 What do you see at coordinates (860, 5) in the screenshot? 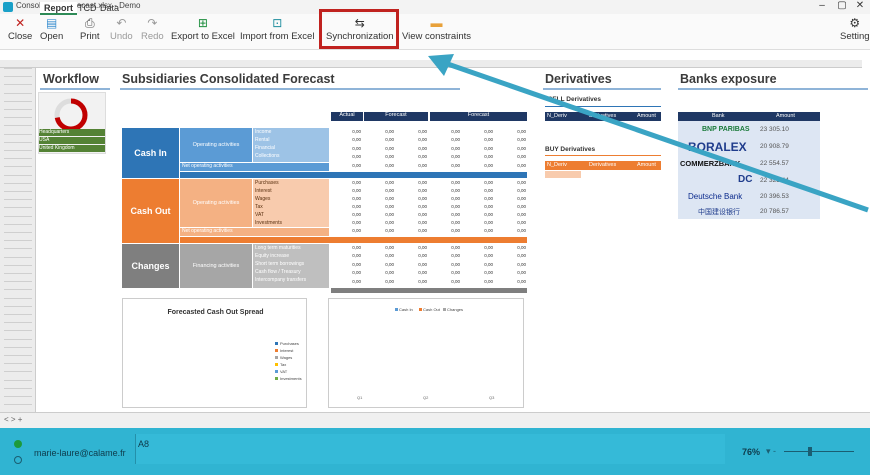
I see `close-window-button: ✕` at bounding box center [860, 5].